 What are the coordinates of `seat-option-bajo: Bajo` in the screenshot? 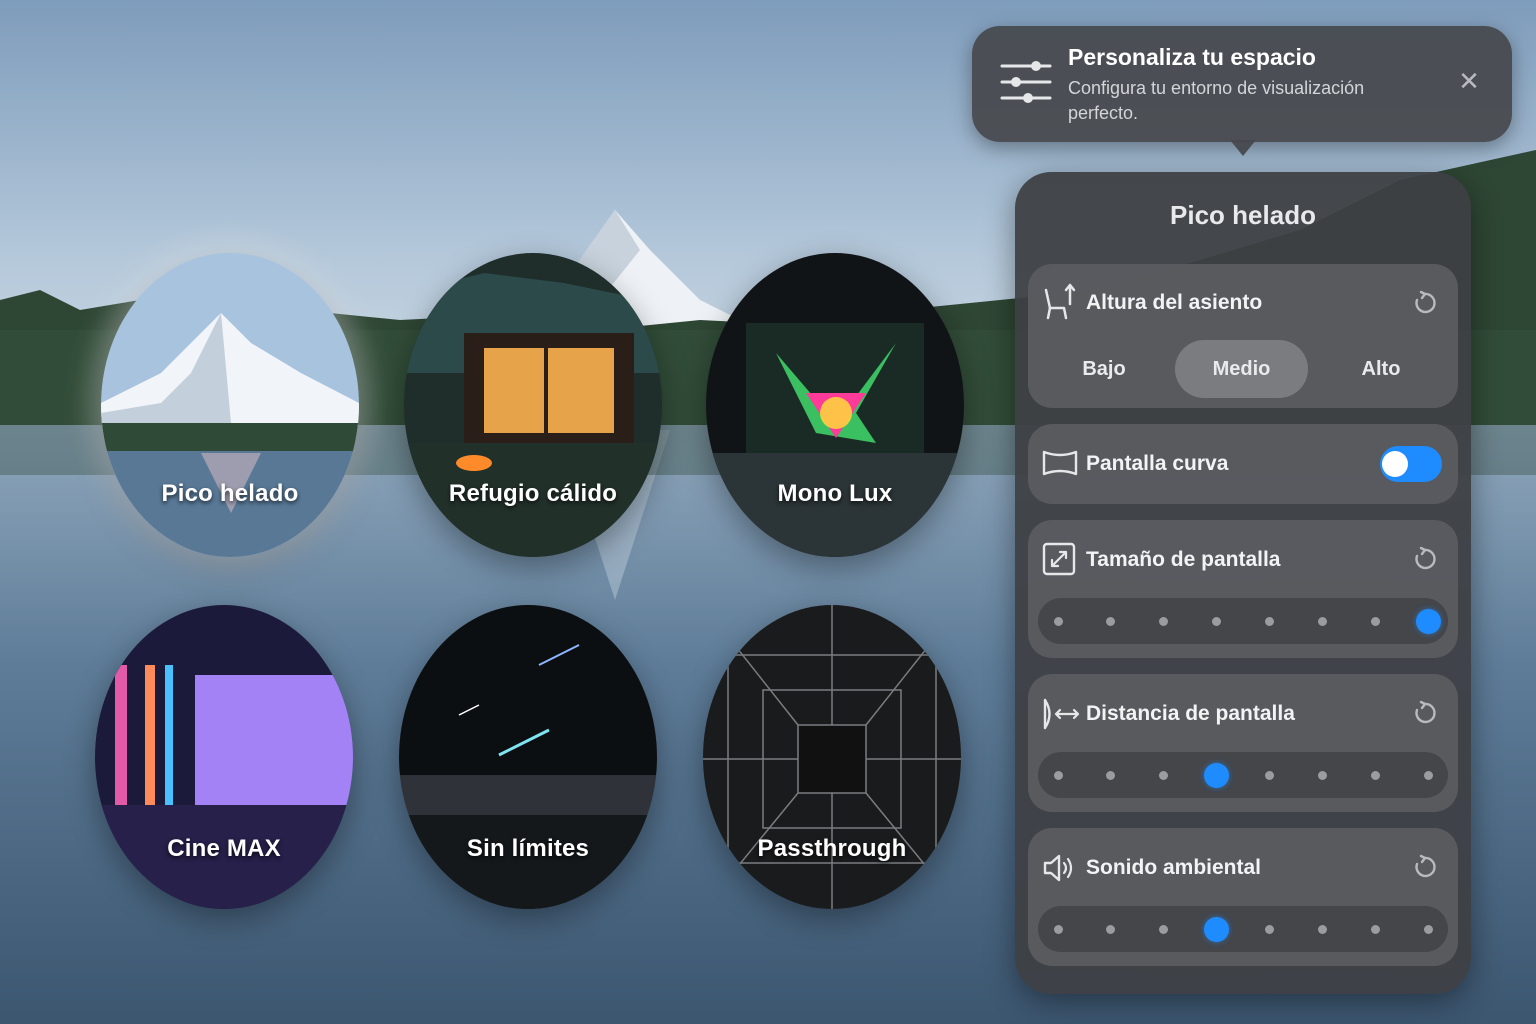 It's located at (1104, 369).